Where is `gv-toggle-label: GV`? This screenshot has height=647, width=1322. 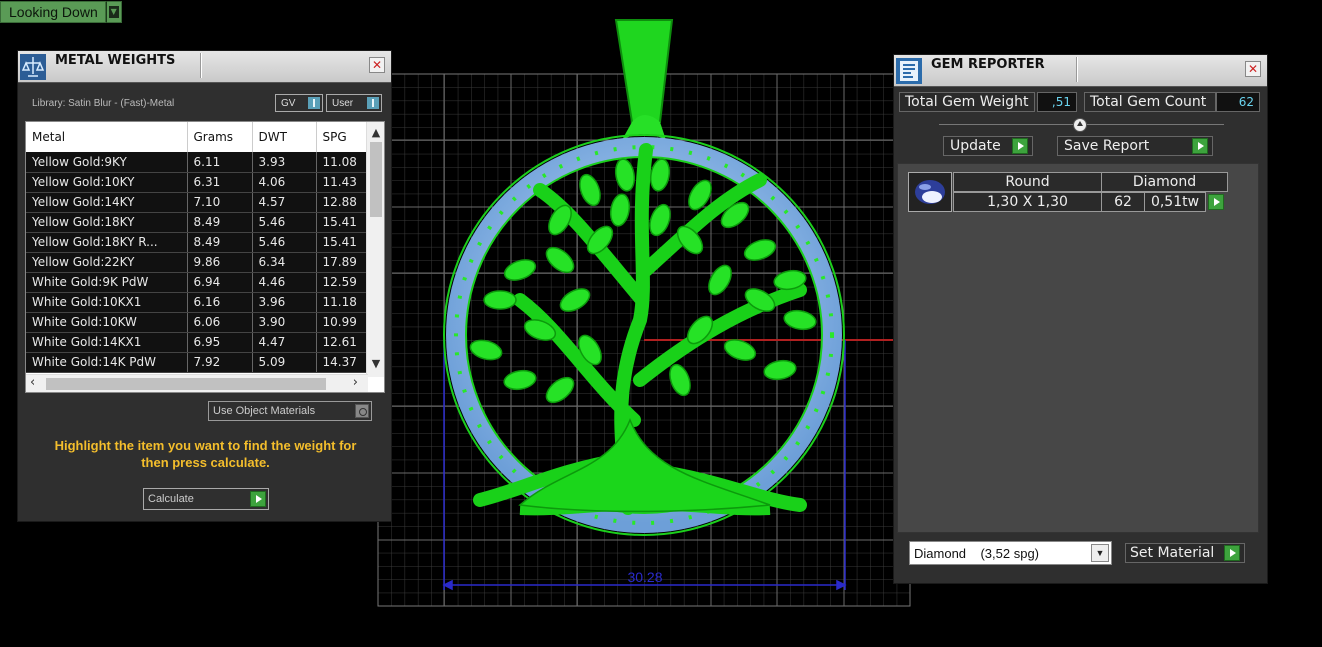 gv-toggle-label: GV is located at coordinates (288, 103).